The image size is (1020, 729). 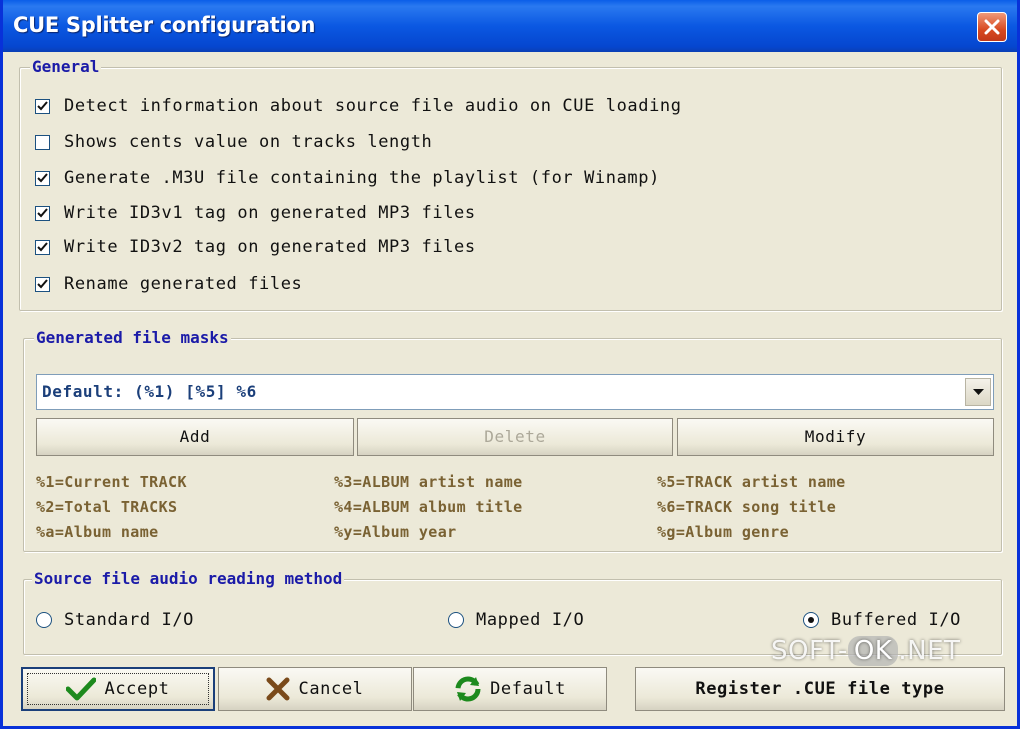 I want to click on reading-method-legend: Source file audio reading method, so click(x=188, y=578).